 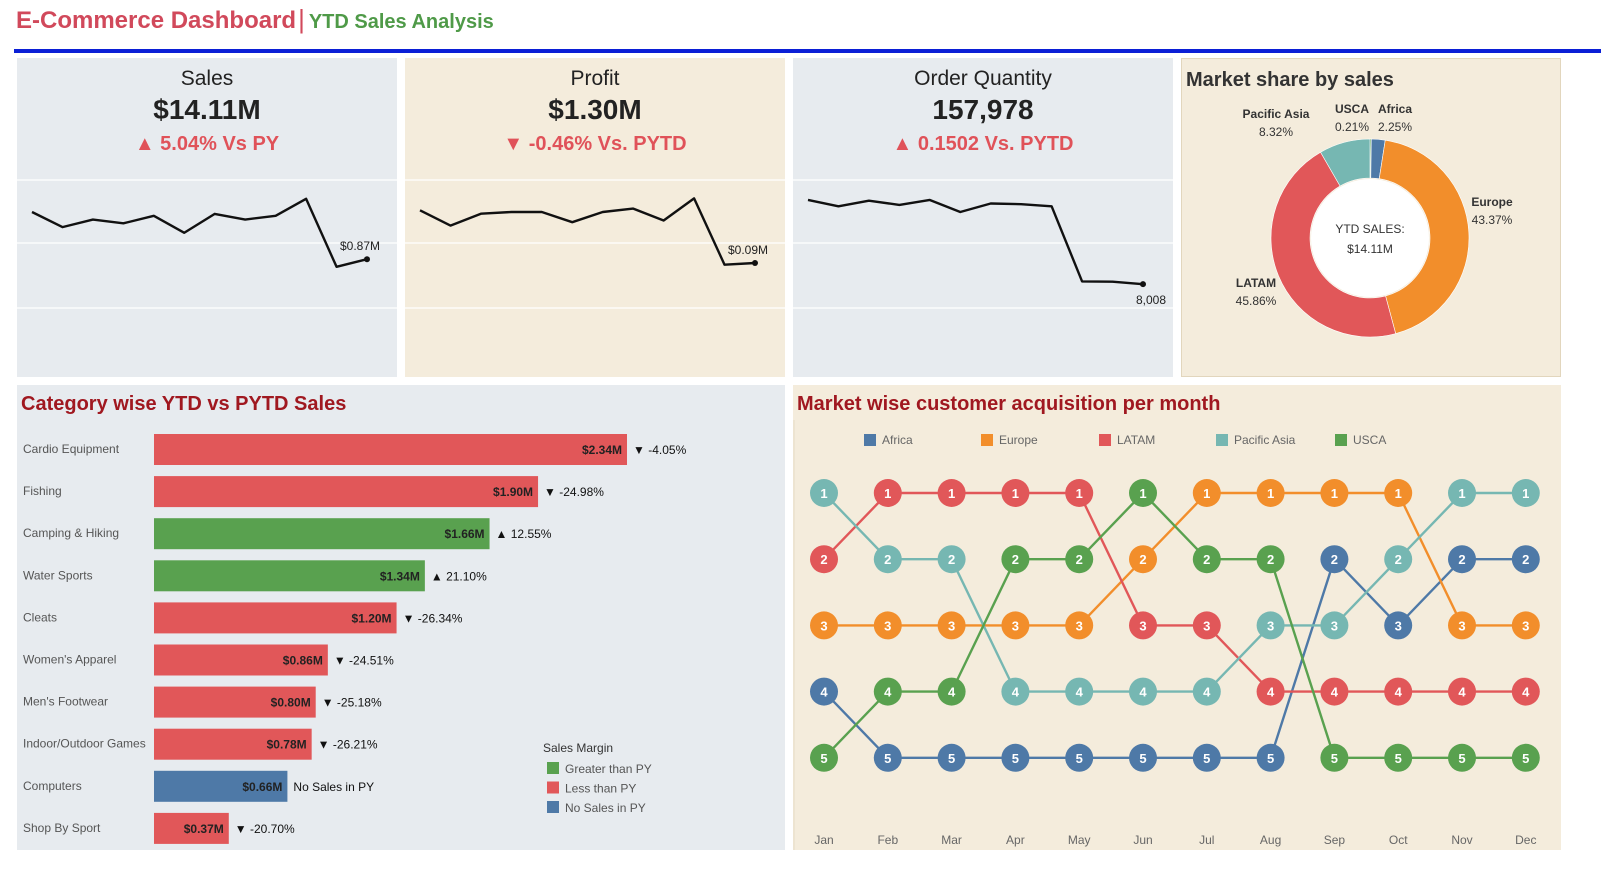 I want to click on bar-value-label: $0.37M, so click(x=204, y=829).